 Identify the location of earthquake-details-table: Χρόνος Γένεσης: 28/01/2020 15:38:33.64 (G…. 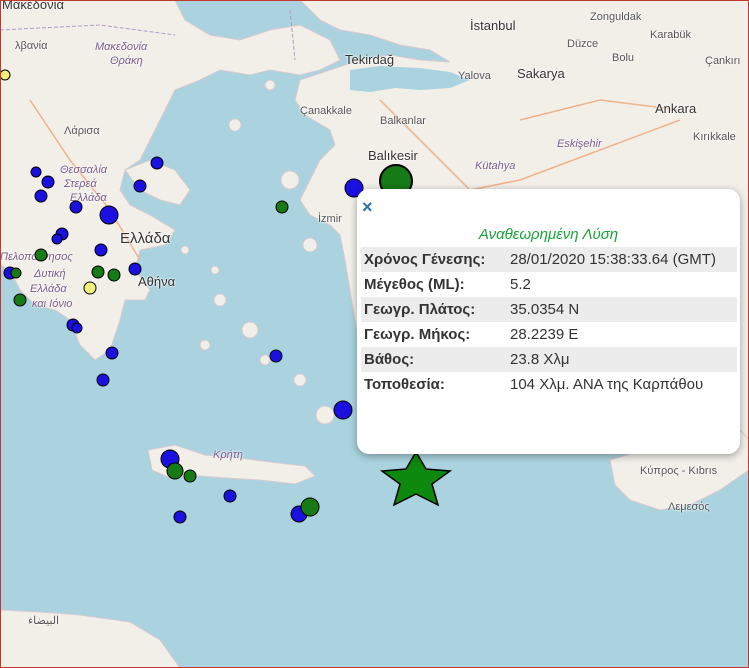
(549, 322).